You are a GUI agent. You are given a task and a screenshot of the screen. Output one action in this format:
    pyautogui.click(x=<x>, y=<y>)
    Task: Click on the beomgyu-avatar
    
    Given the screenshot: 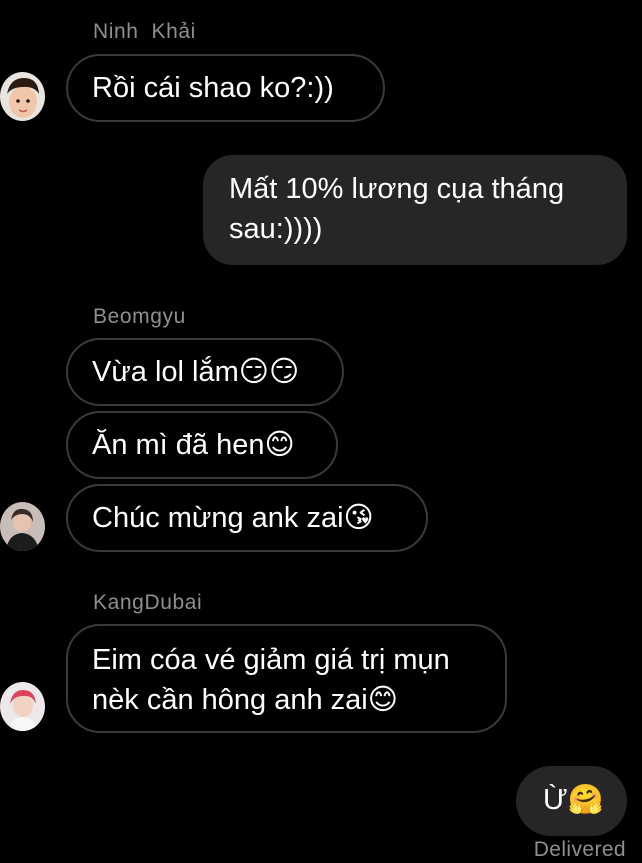 What is the action you would take?
    pyautogui.click(x=22, y=526)
    